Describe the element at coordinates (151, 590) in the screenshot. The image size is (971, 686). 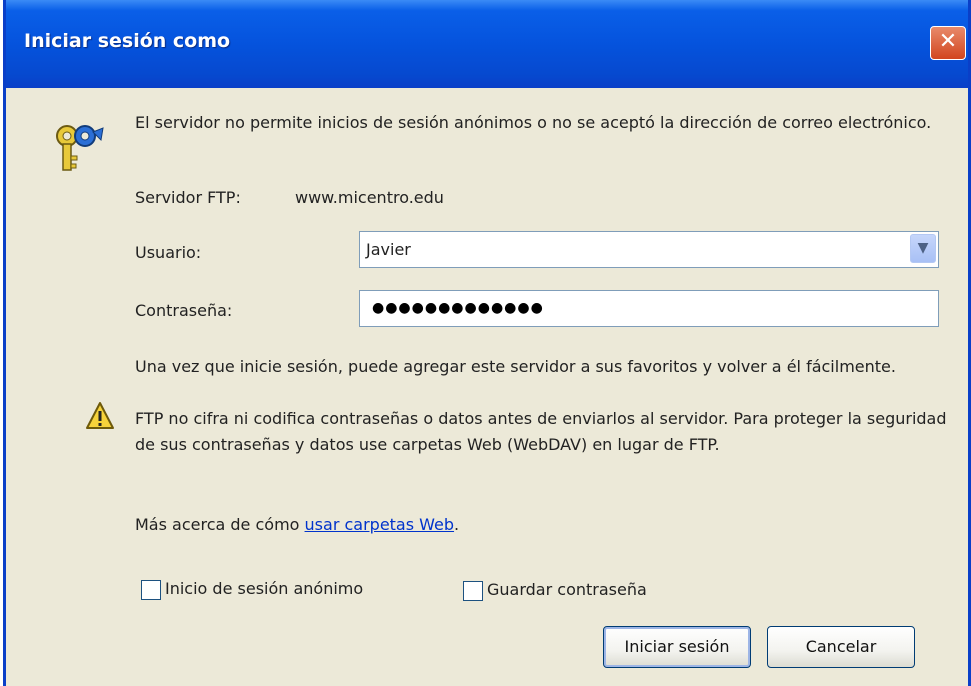
I see `anonymous-login-checkbox` at that location.